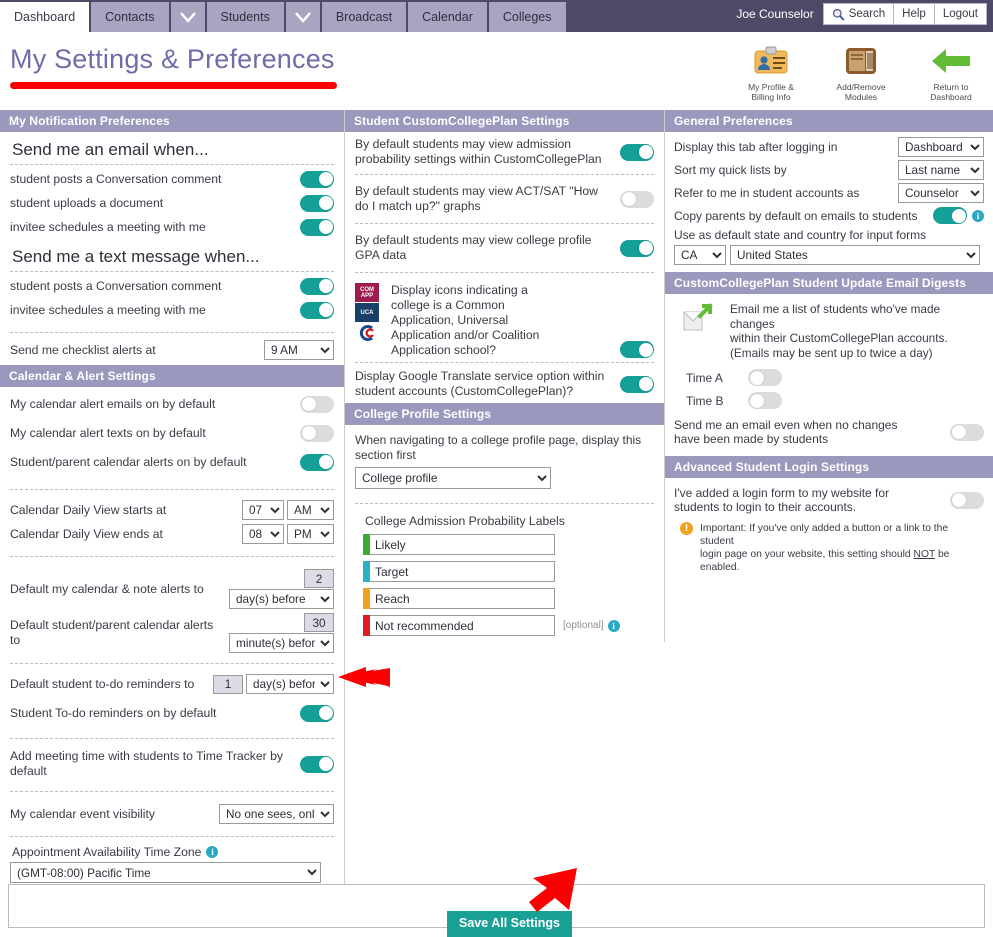 The height and width of the screenshot is (937, 993). I want to click on profile-card-icon, so click(771, 61).